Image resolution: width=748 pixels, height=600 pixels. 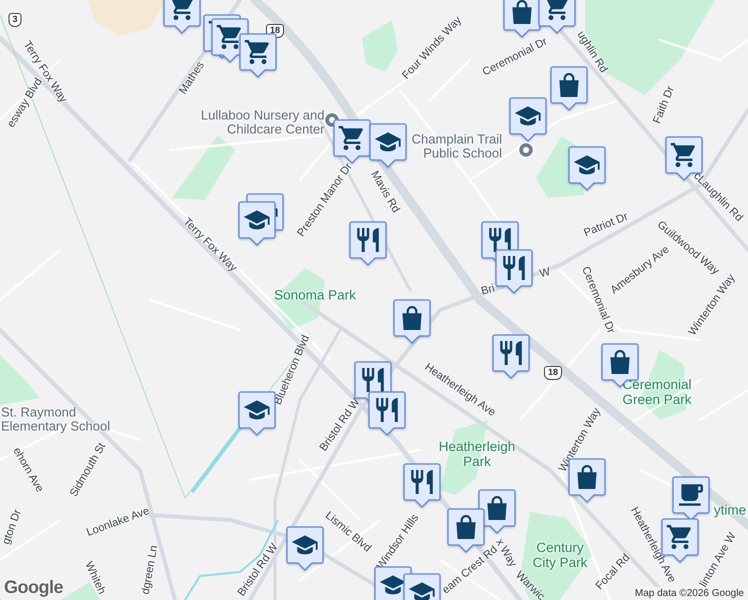 What do you see at coordinates (216, 460) in the screenshot?
I see `creek` at bounding box center [216, 460].